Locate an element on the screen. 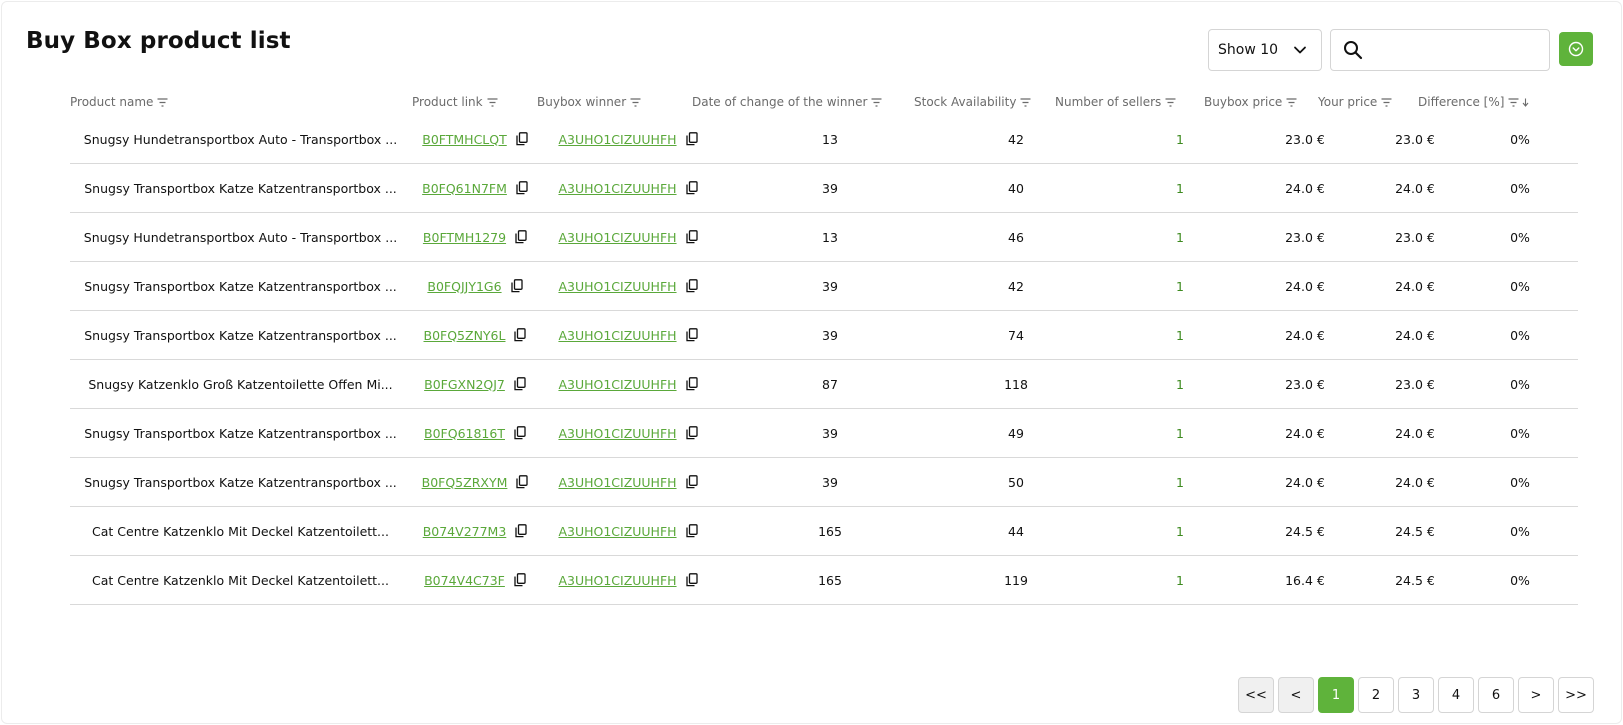  product-link: B0FTMH1279 is located at coordinates (464, 237).